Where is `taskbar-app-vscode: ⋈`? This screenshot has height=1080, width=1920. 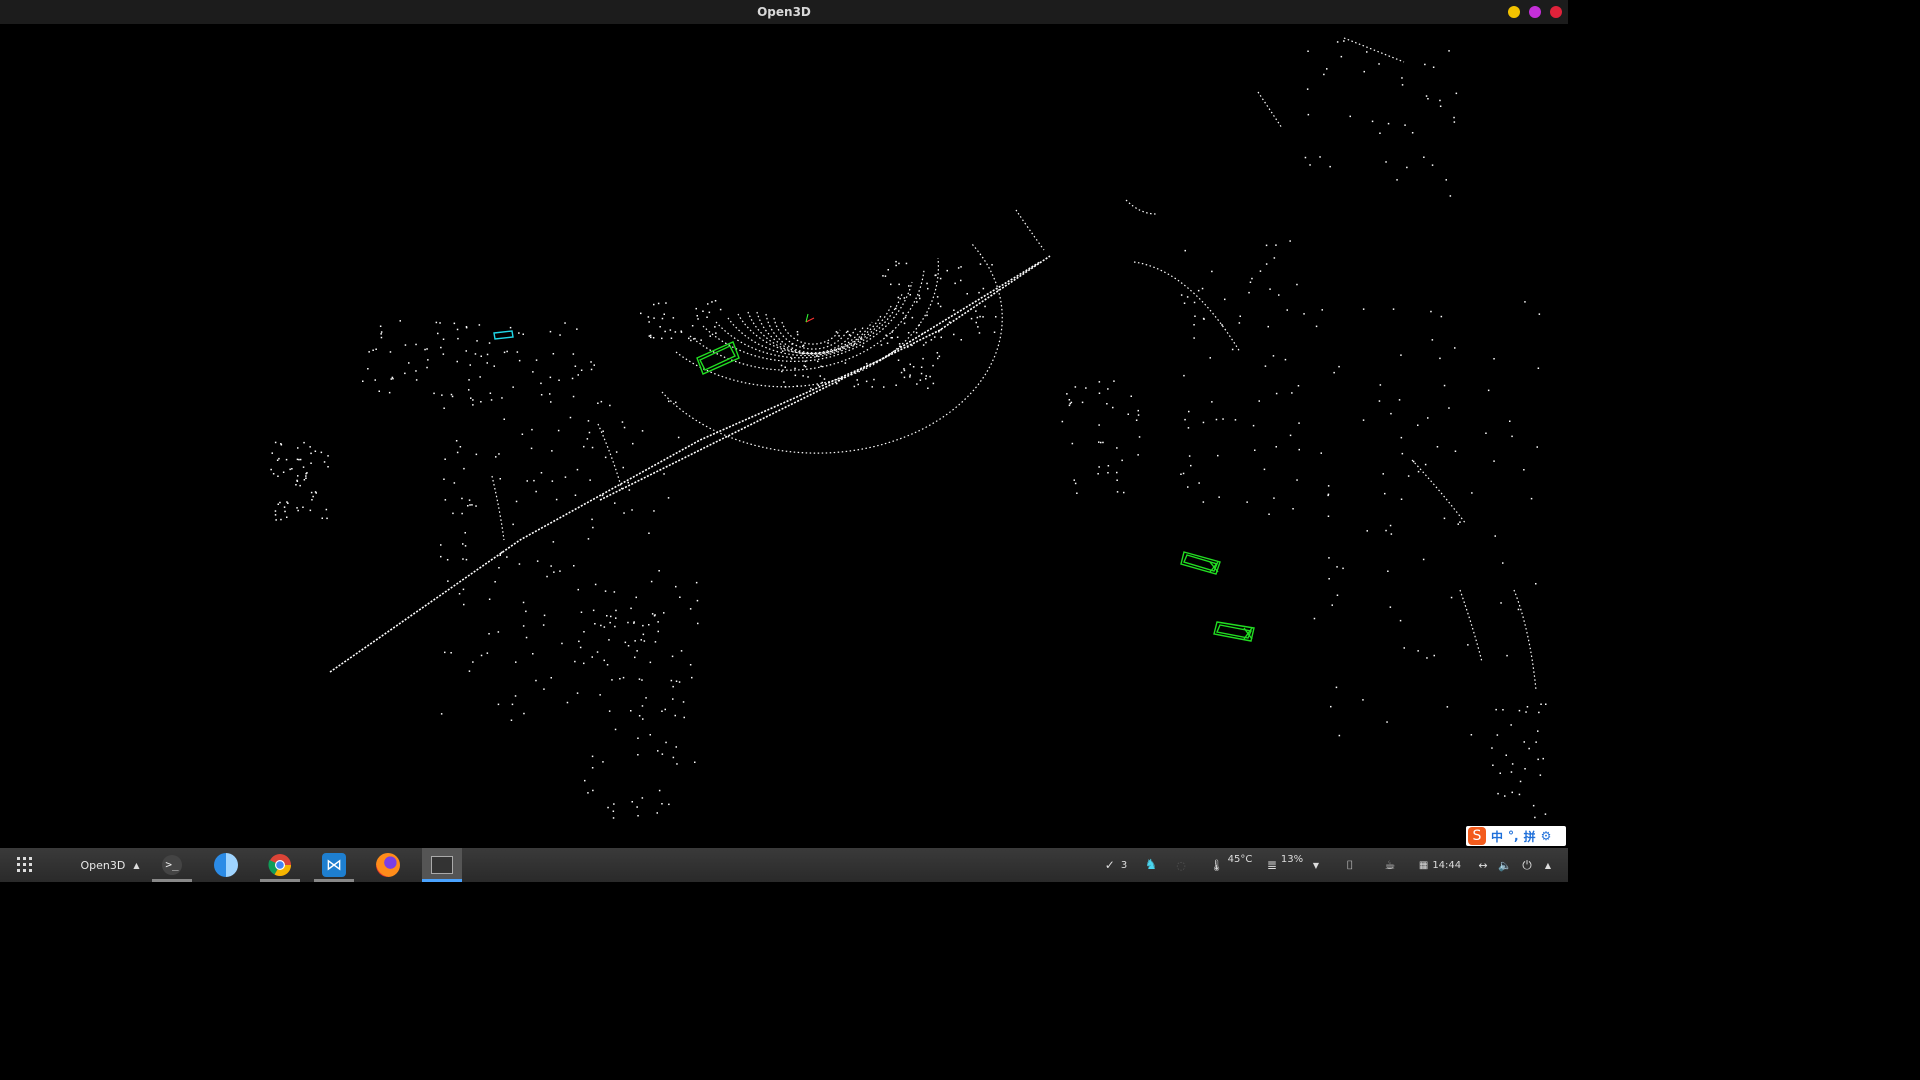
taskbar-app-vscode: ⋈ is located at coordinates (334, 865).